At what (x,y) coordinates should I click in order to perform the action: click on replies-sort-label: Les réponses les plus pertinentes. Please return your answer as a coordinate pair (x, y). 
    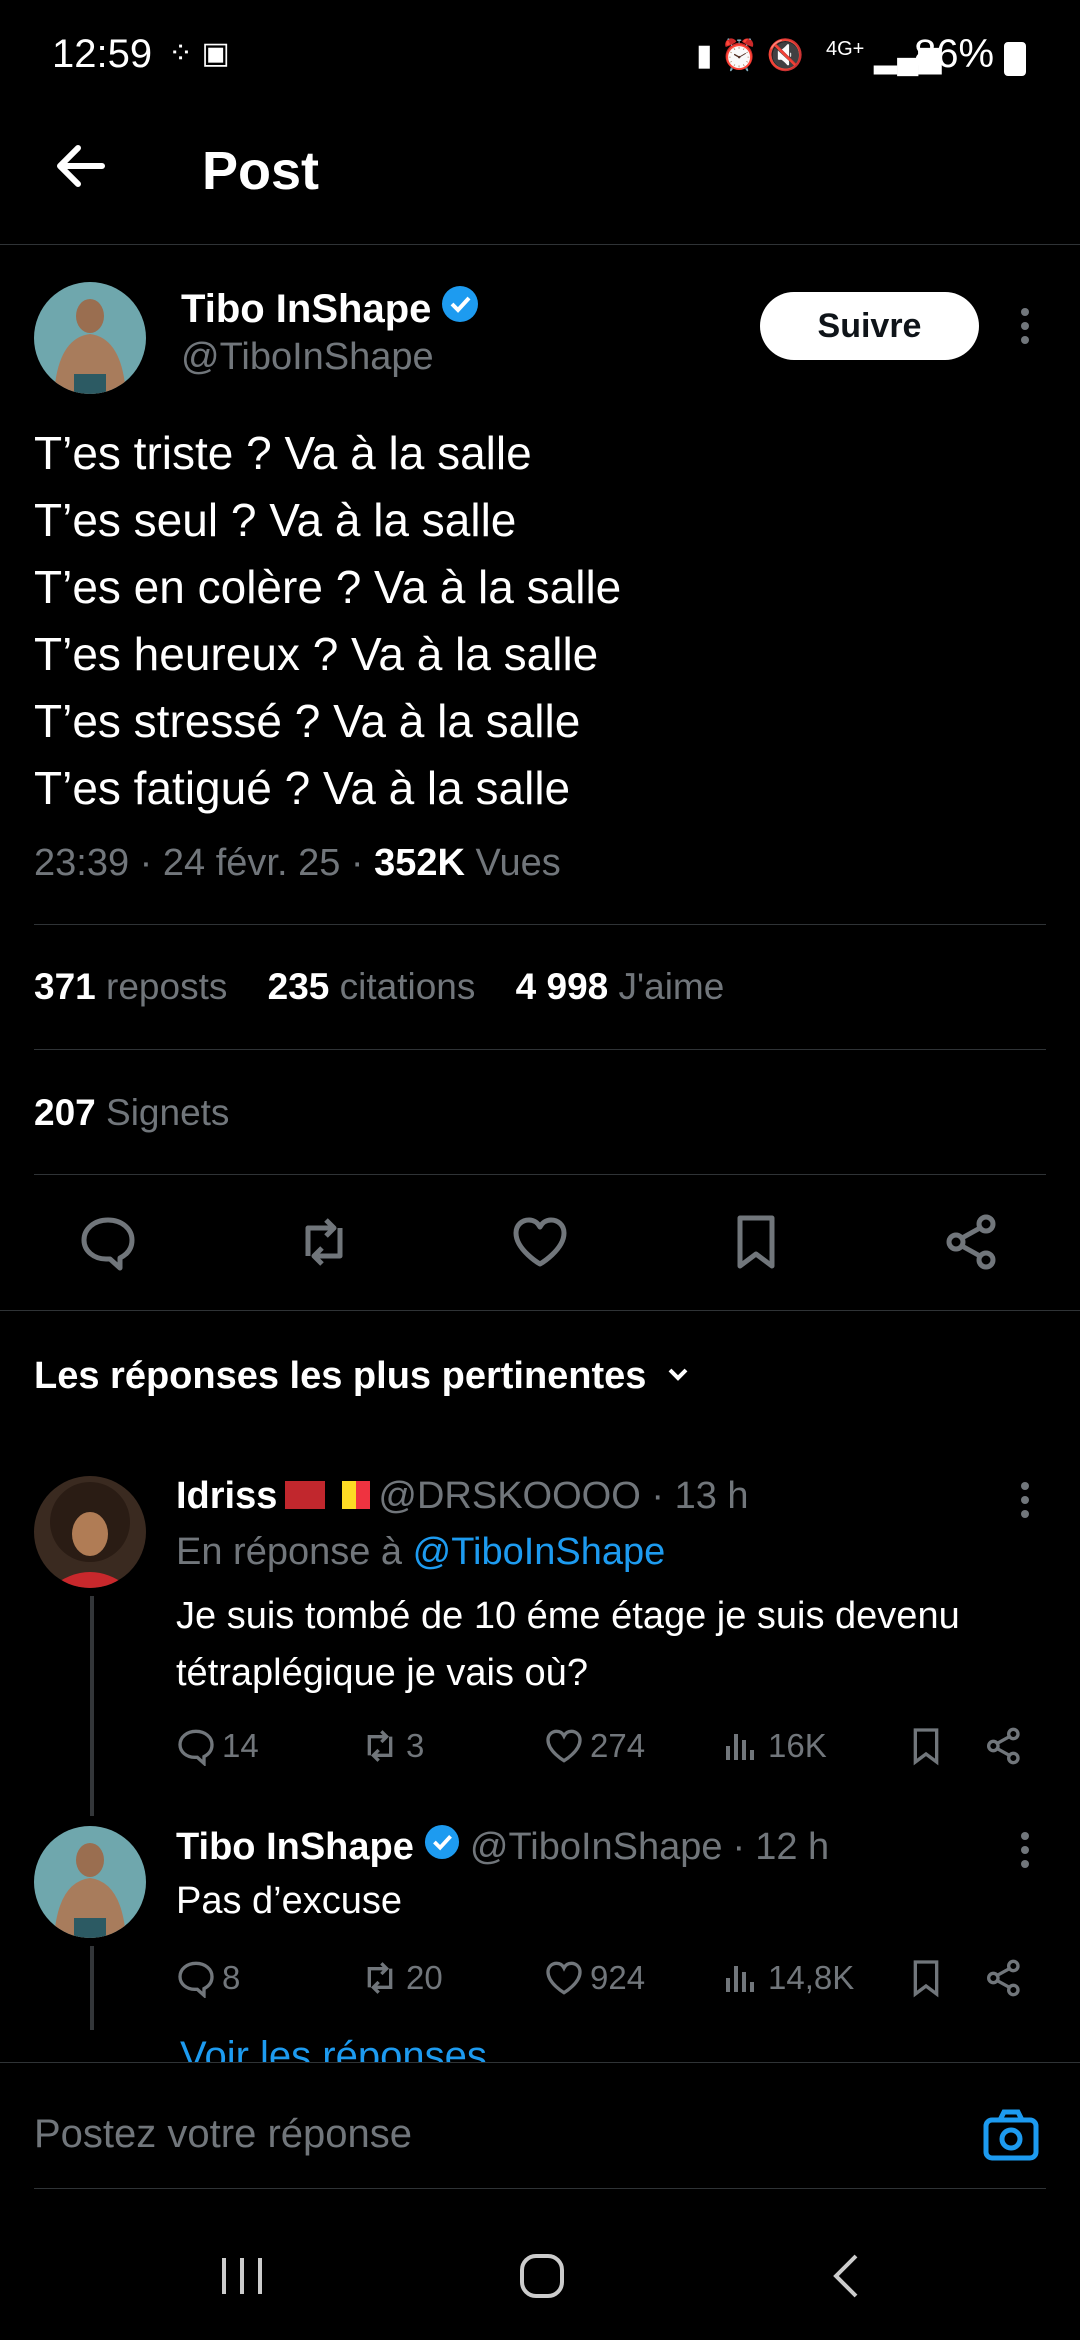
    Looking at the image, I should click on (340, 1376).